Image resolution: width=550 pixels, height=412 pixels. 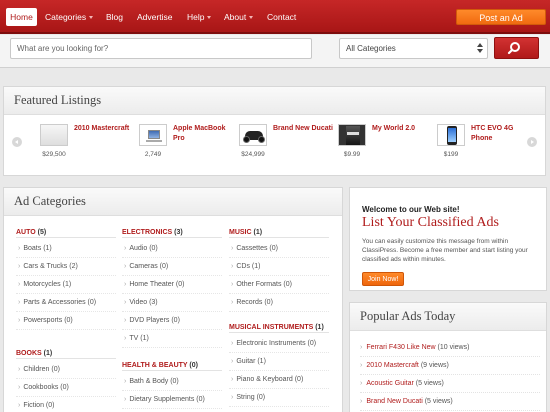 What do you see at coordinates (450, 384) in the screenshot?
I see `list-item: Acoustic Guitar (5 views)` at bounding box center [450, 384].